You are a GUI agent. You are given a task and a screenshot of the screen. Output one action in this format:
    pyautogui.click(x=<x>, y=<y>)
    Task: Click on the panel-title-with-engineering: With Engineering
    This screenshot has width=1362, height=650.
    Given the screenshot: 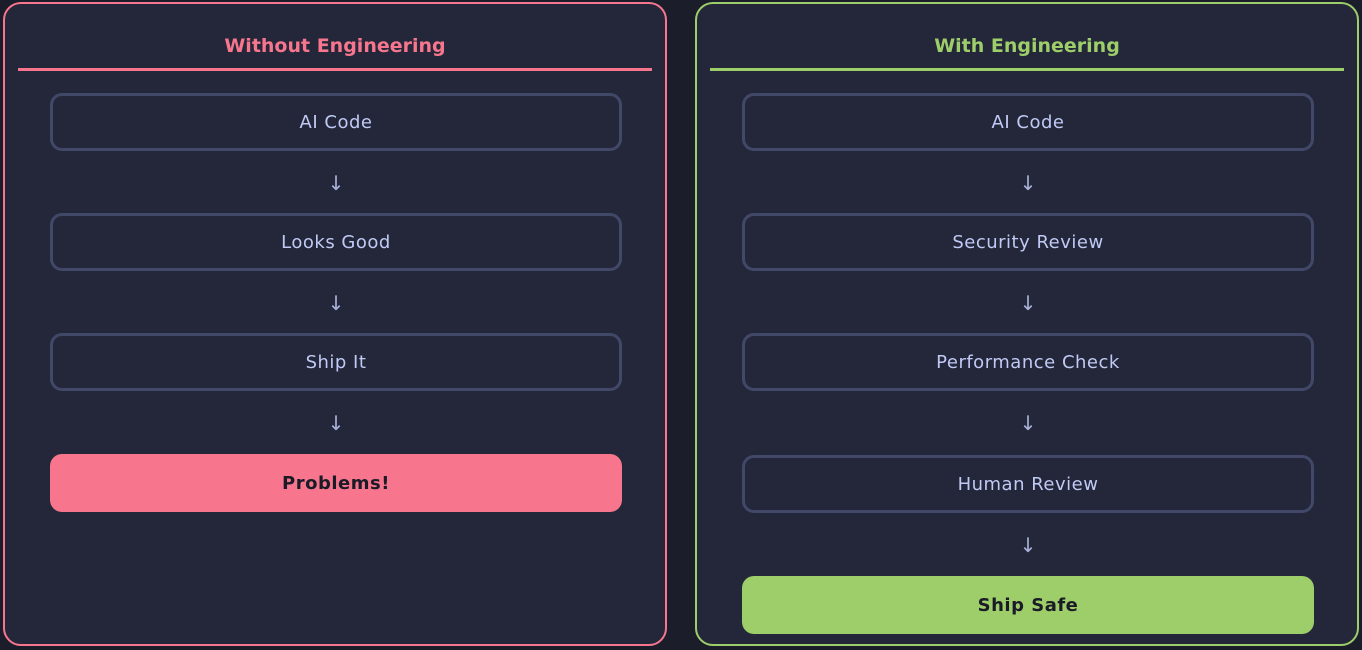 What is the action you would take?
    pyautogui.click(x=1027, y=52)
    